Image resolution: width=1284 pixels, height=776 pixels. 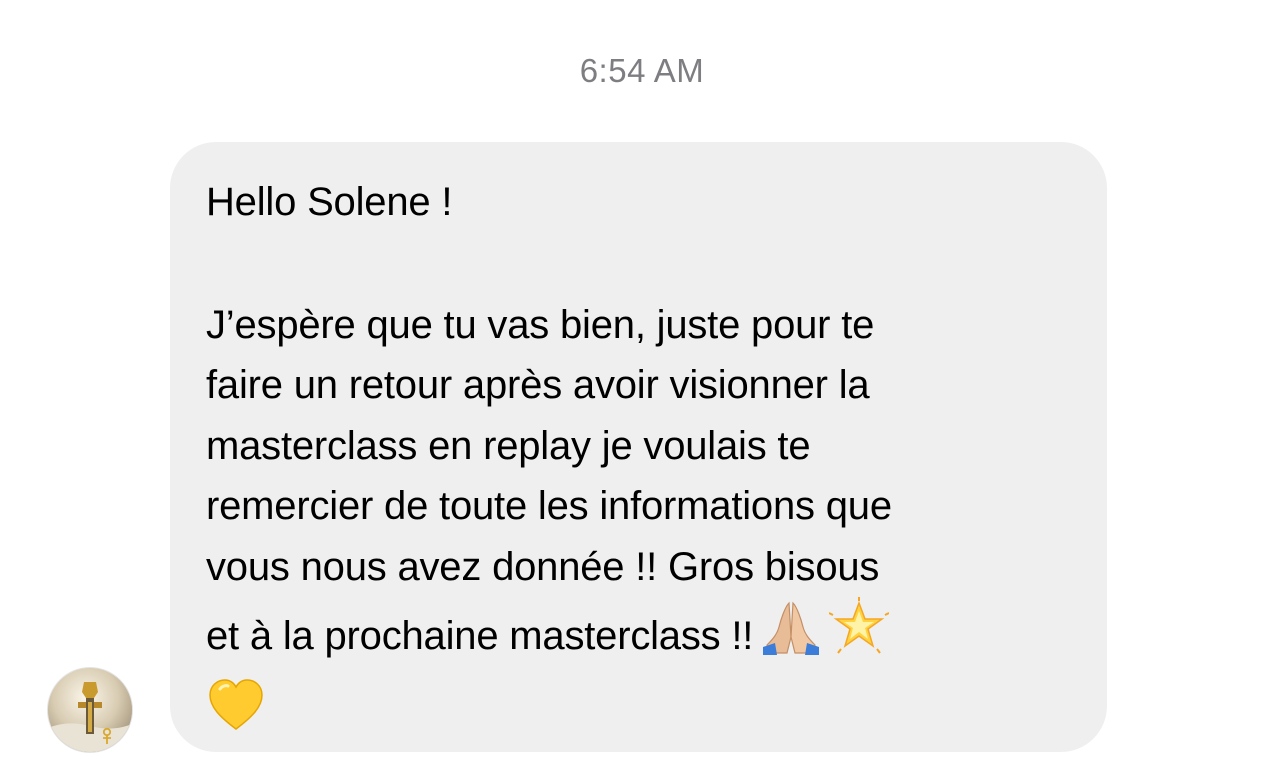 I want to click on message-line-text: et à la prochaine masterclass !!, so click(x=480, y=636).